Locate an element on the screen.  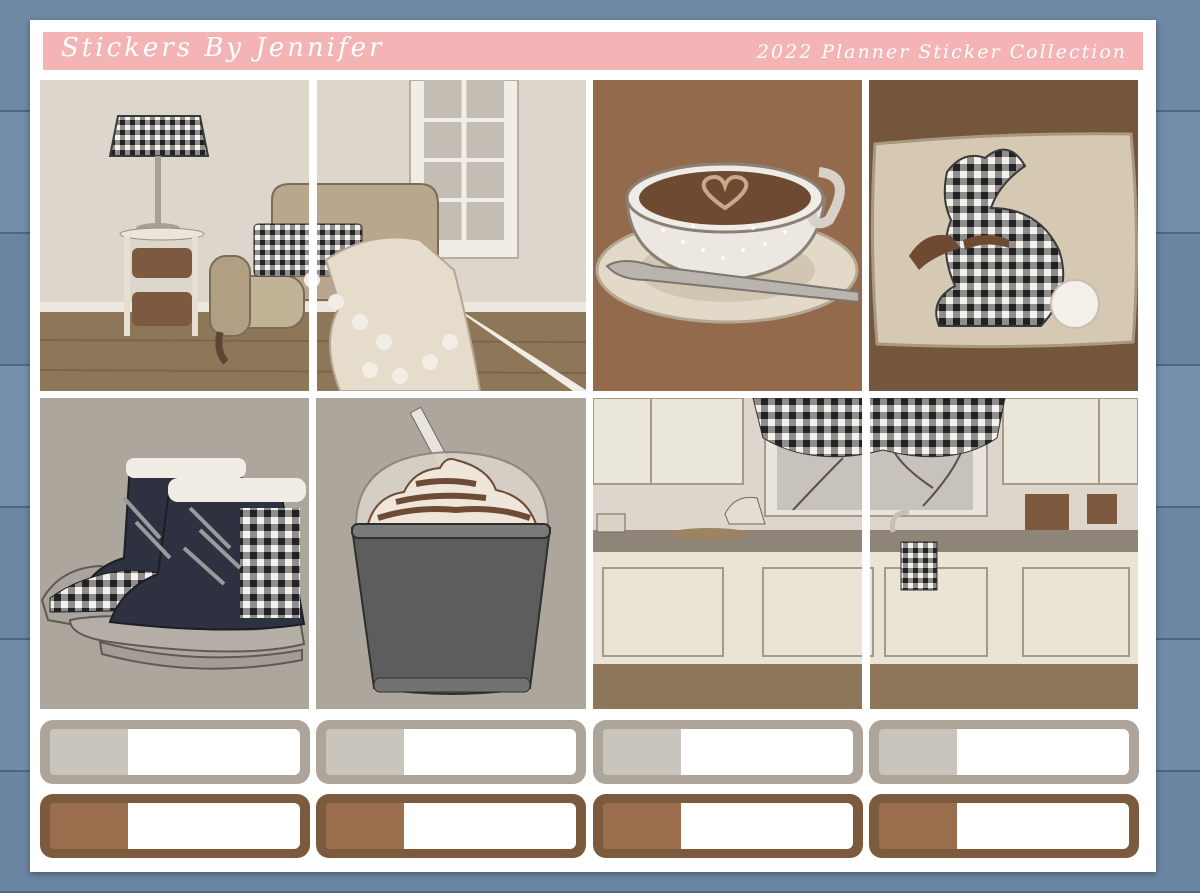
whipped-drink-icon is located at coordinates (451, 553).